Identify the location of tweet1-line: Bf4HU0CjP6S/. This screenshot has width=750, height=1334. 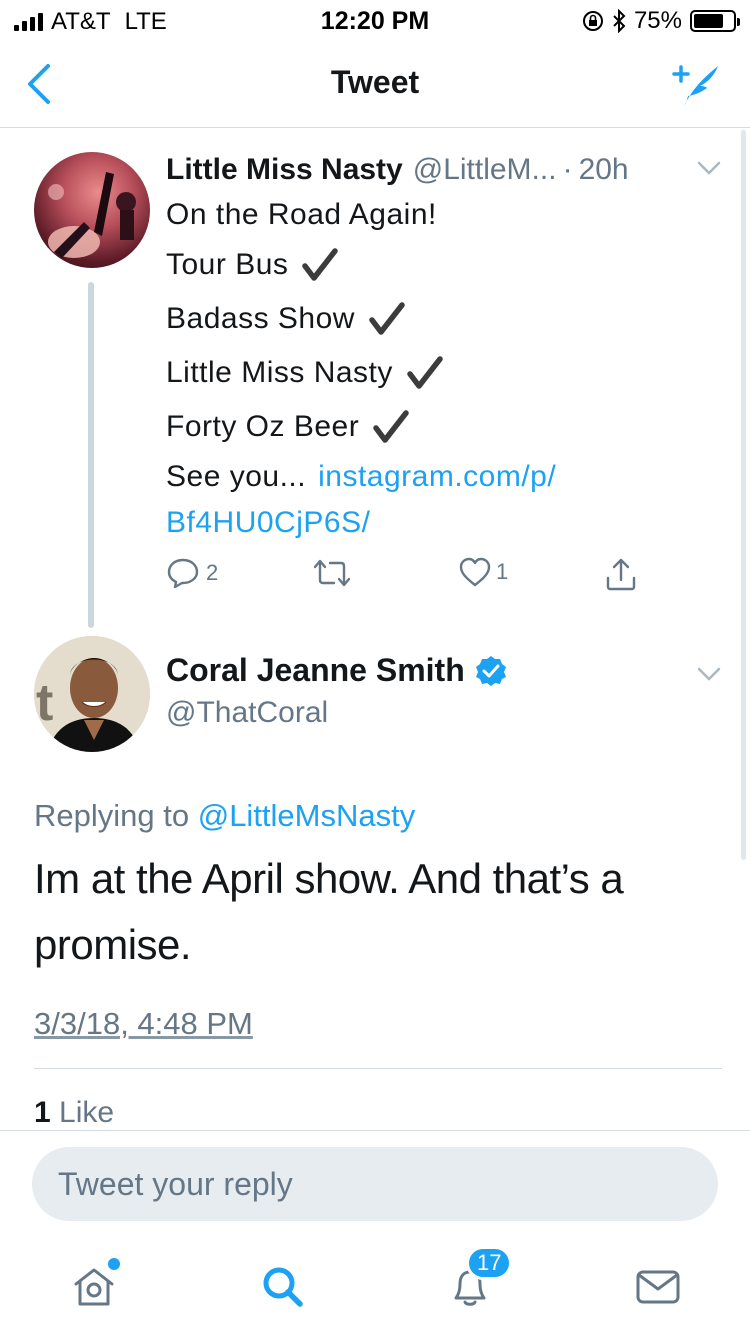
(446, 523).